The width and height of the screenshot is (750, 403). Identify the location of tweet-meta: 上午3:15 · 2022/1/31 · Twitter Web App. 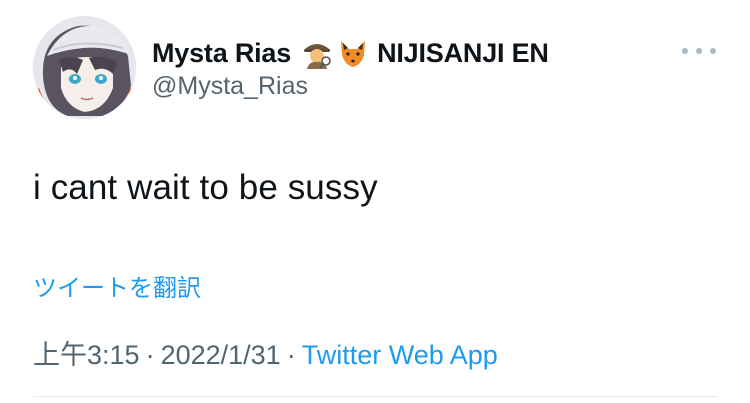
(265, 352).